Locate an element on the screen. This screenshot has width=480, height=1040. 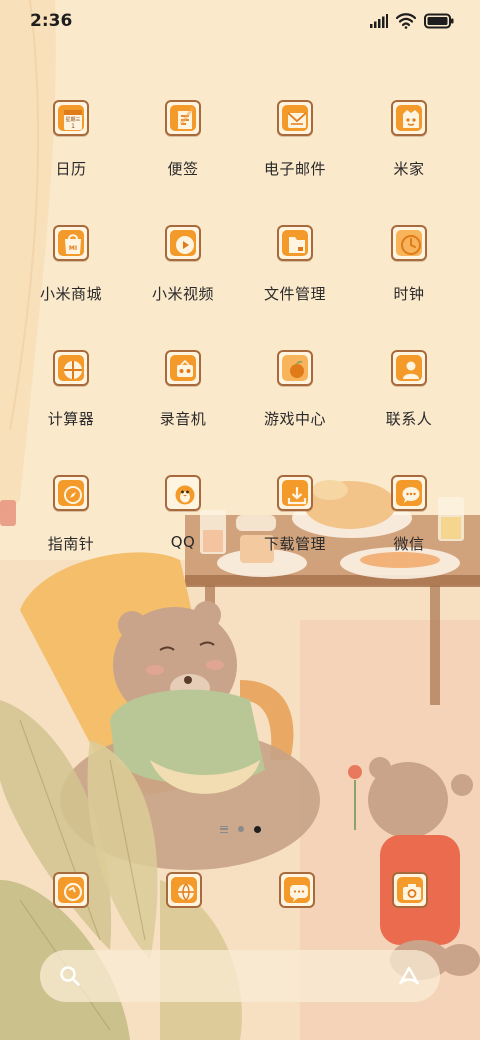
dock-messages is located at coordinates (297, 890).